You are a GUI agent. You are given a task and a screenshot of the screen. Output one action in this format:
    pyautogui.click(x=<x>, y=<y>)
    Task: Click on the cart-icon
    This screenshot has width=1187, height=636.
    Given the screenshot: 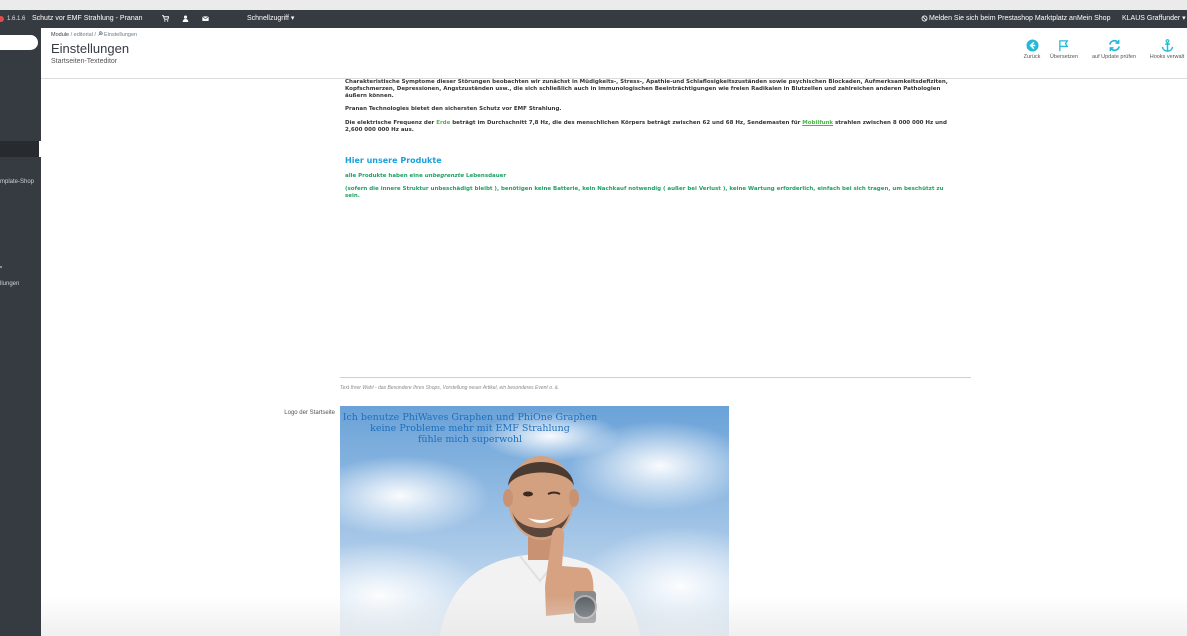 What is the action you would take?
    pyautogui.click(x=166, y=19)
    